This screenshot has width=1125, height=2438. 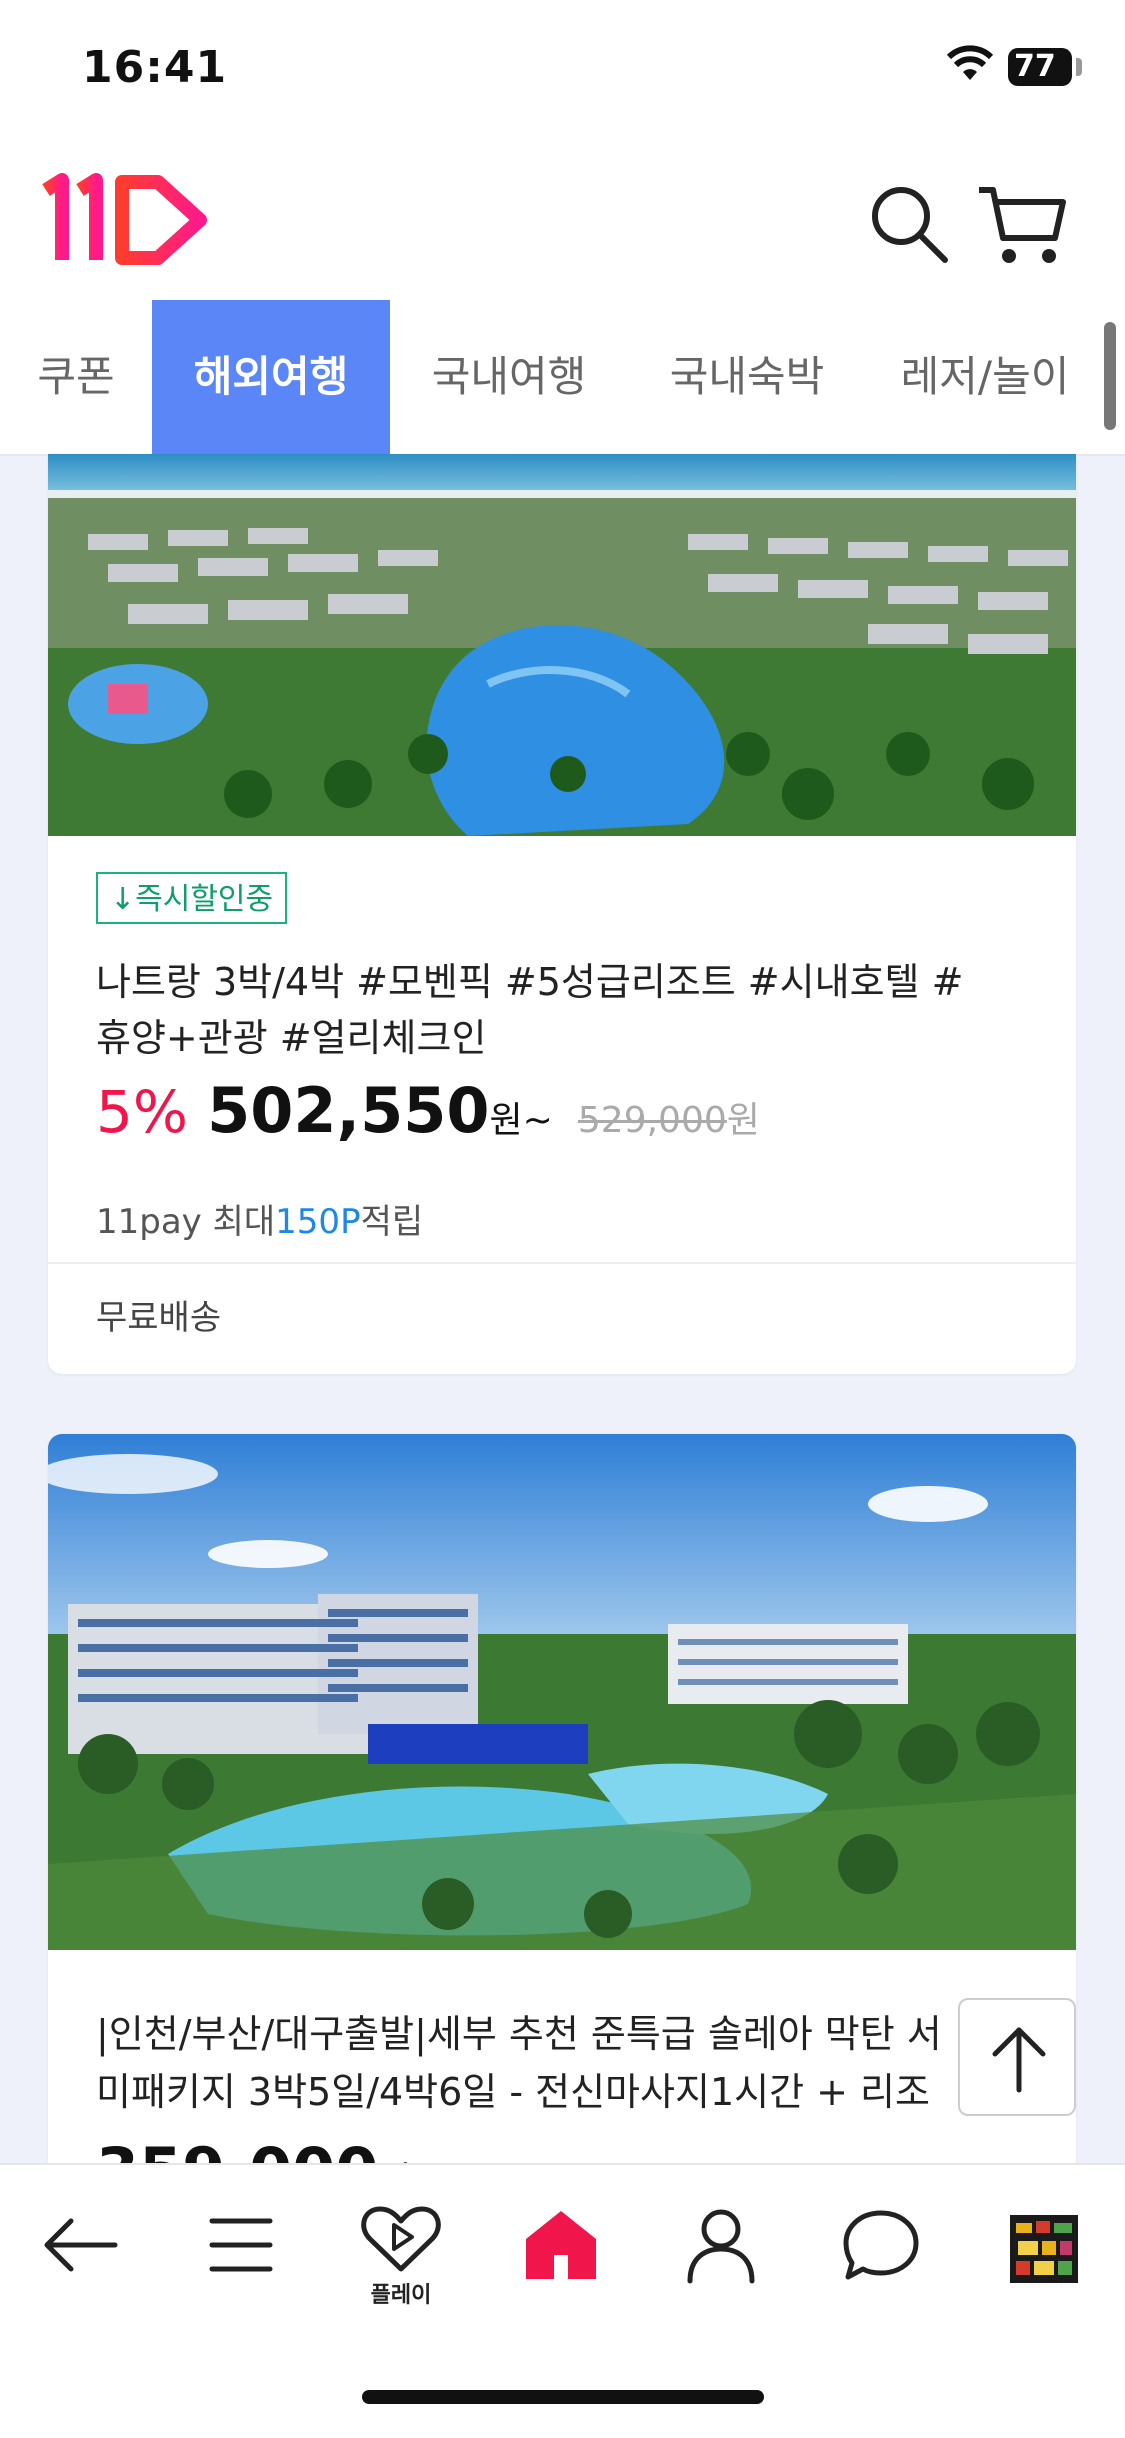 I want to click on discount-rate: 5%, so click(x=142, y=1112).